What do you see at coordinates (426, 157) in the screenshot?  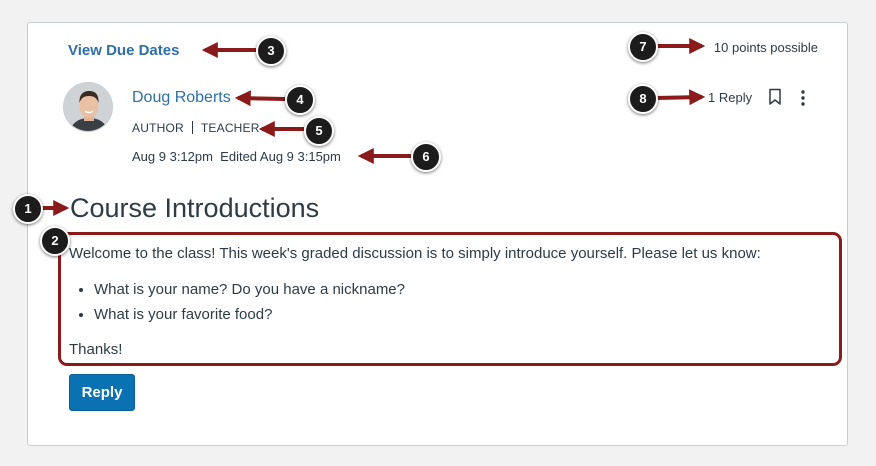 I see `callout-6: 6` at bounding box center [426, 157].